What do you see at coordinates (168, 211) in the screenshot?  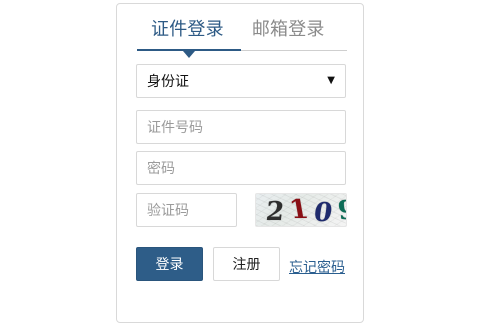 I see `captcha-placeholder: 验证码` at bounding box center [168, 211].